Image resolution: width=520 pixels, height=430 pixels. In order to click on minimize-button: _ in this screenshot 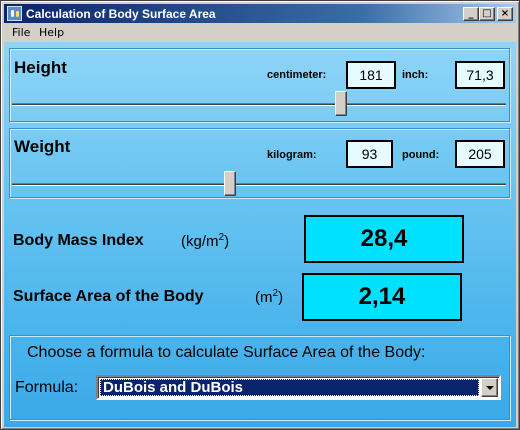, I will do `click(471, 14)`.